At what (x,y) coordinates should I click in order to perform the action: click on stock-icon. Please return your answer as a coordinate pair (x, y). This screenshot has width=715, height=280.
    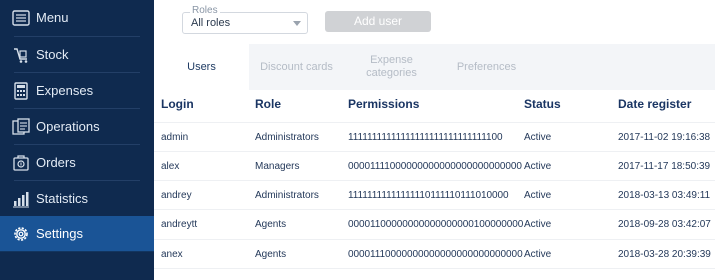
    Looking at the image, I should click on (21, 55).